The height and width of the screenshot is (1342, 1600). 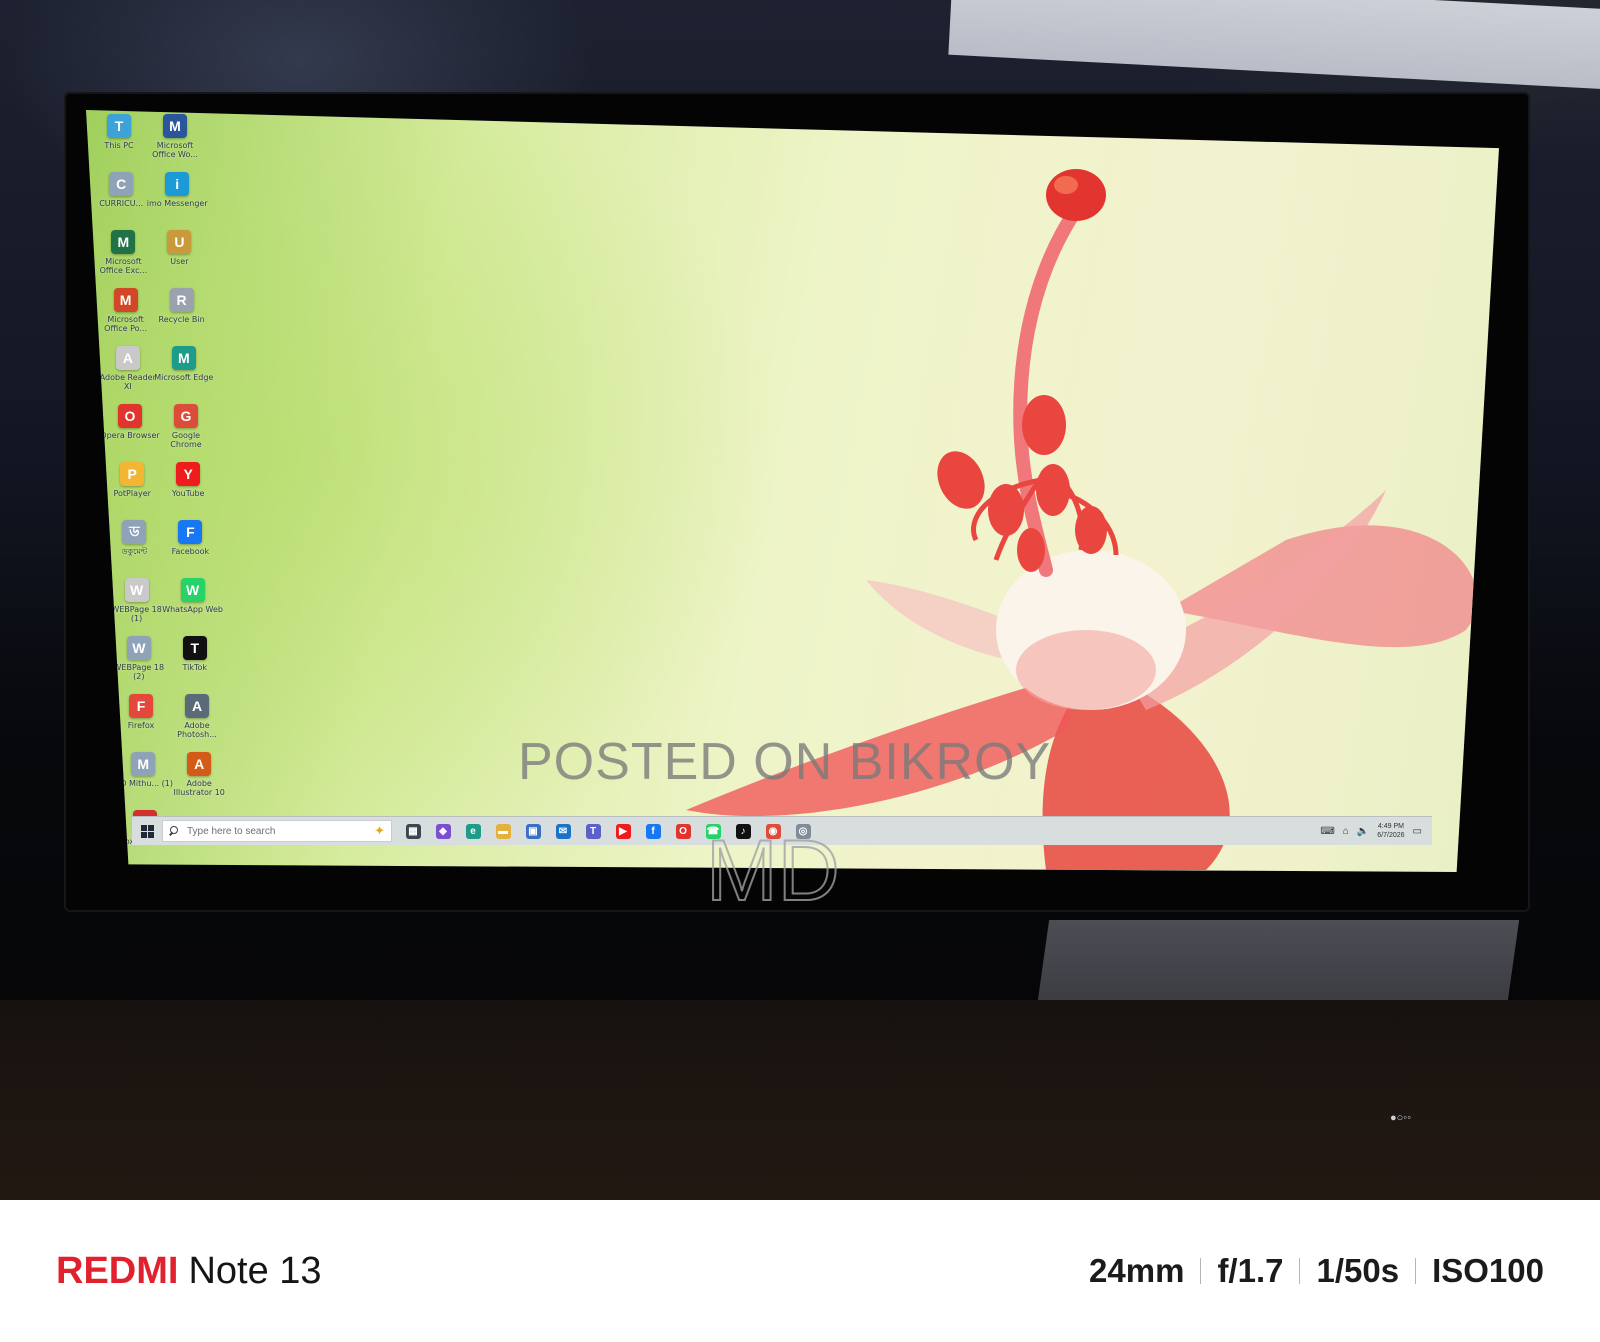 What do you see at coordinates (255, 1270) in the screenshot?
I see `camera-model: Note 13` at bounding box center [255, 1270].